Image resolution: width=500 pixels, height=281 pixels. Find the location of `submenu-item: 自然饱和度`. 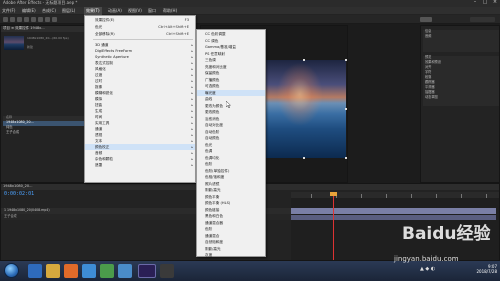

submenu-item: 自然饱和度 is located at coordinates (231, 242).